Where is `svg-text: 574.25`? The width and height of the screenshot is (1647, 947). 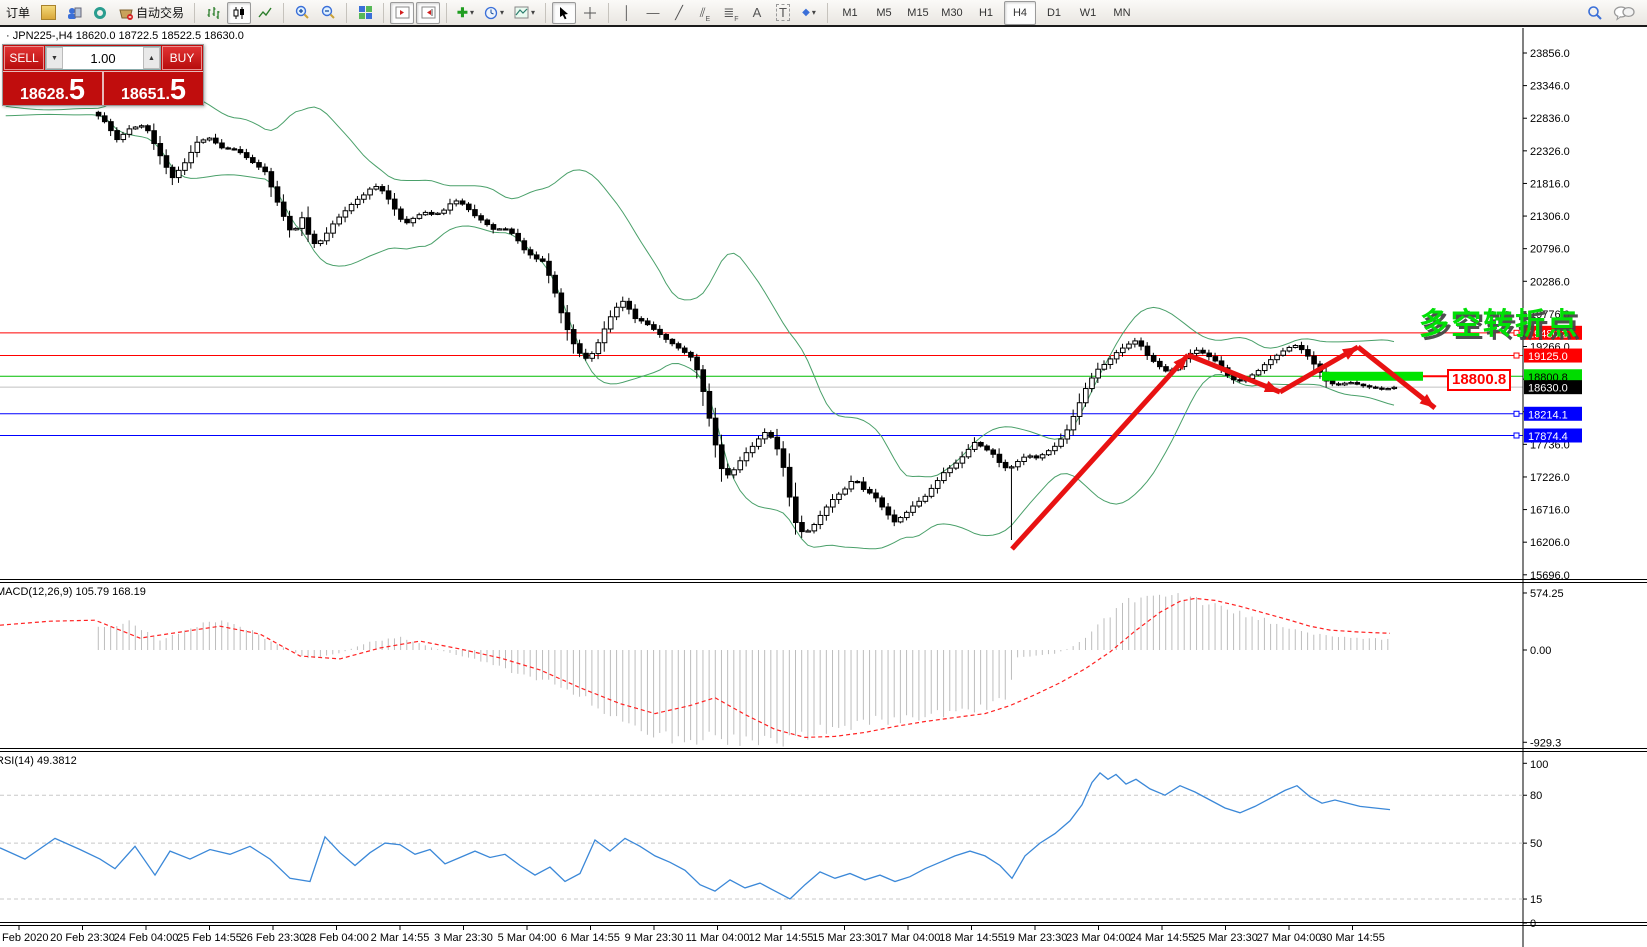 svg-text: 574.25 is located at coordinates (1547, 594).